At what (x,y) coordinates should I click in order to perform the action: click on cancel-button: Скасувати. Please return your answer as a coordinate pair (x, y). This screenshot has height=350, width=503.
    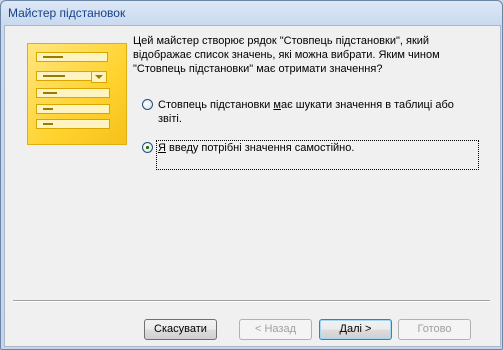
    Looking at the image, I should click on (180, 329).